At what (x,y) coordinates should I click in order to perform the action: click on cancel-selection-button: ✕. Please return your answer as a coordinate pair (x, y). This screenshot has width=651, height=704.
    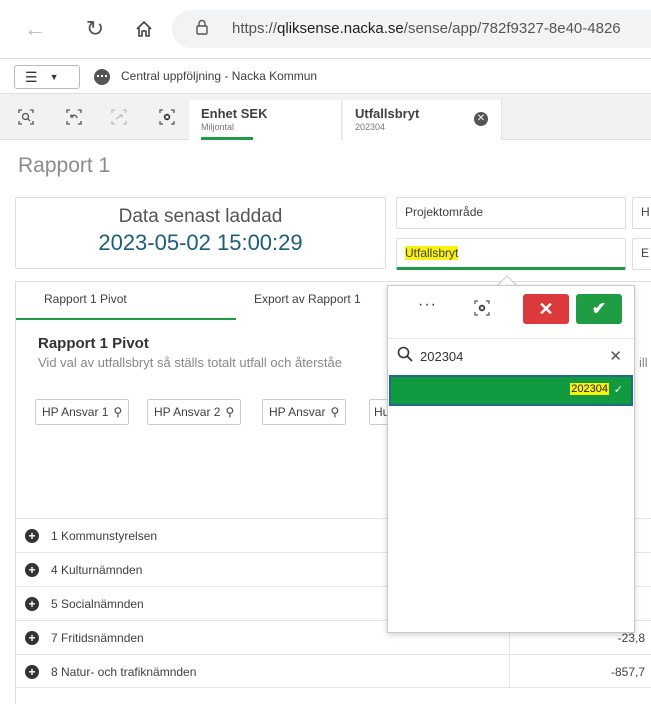
    Looking at the image, I should click on (546, 309).